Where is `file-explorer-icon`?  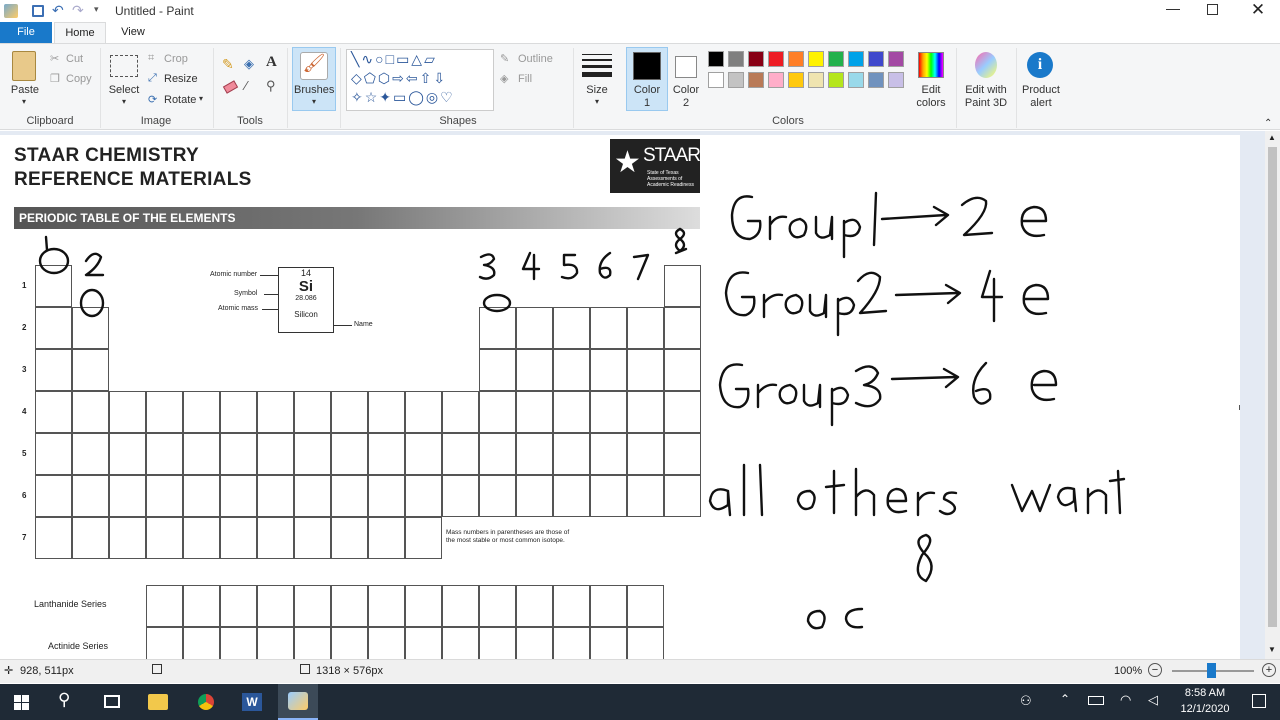 file-explorer-icon is located at coordinates (158, 702).